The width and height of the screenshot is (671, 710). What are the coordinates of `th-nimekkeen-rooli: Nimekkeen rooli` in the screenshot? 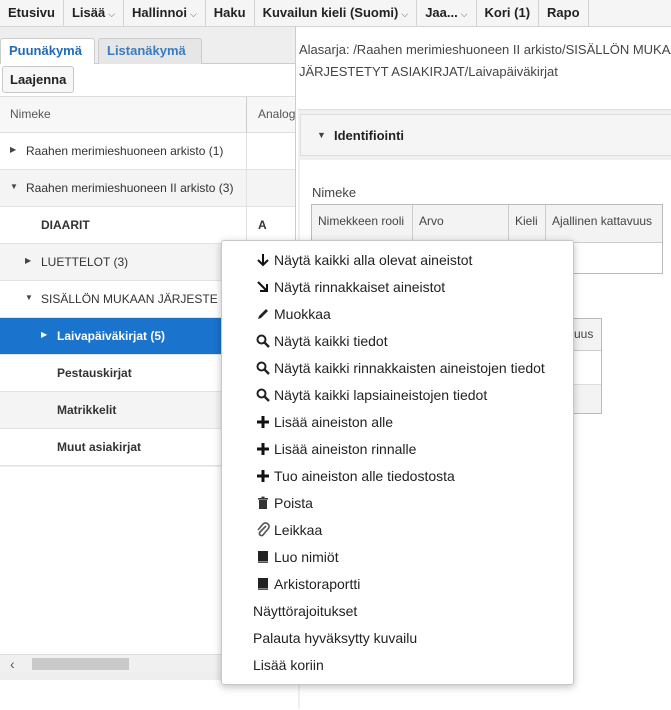 It's located at (362, 224).